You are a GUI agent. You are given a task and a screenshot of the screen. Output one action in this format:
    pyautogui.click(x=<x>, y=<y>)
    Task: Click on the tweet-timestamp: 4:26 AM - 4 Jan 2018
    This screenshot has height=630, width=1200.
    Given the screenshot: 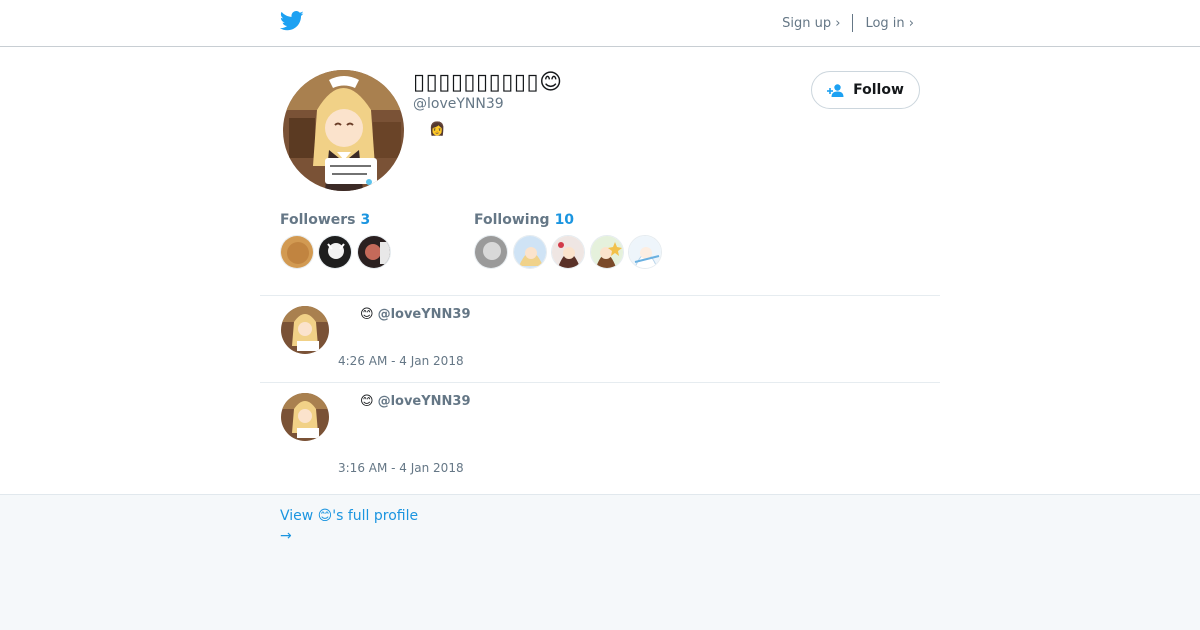 What is the action you would take?
    pyautogui.click(x=401, y=361)
    